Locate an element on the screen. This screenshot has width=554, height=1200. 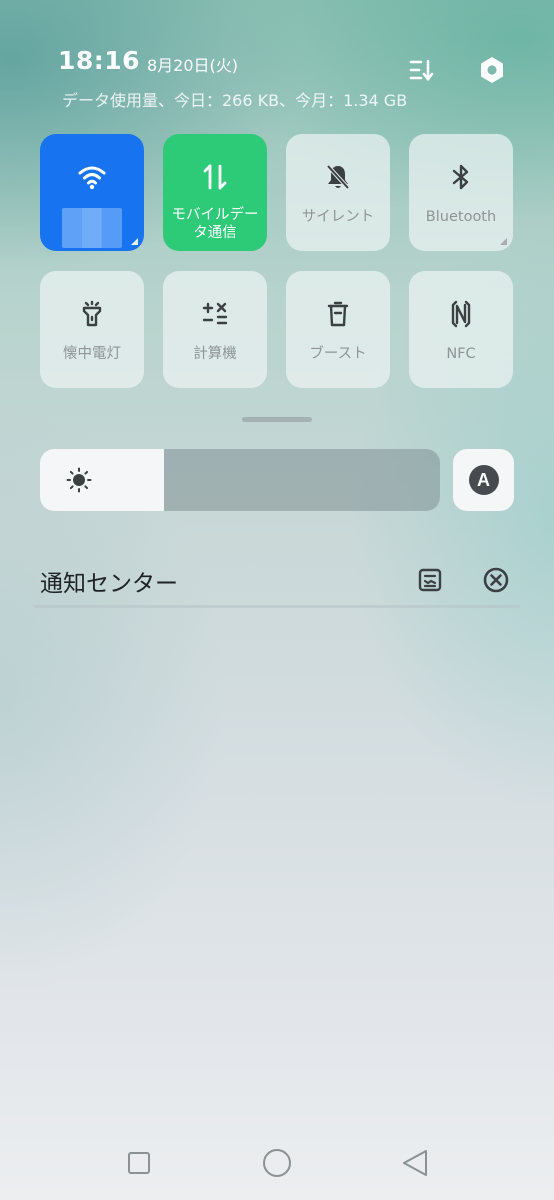
flashlight-label: 懐中電灯 is located at coordinates (92, 354).